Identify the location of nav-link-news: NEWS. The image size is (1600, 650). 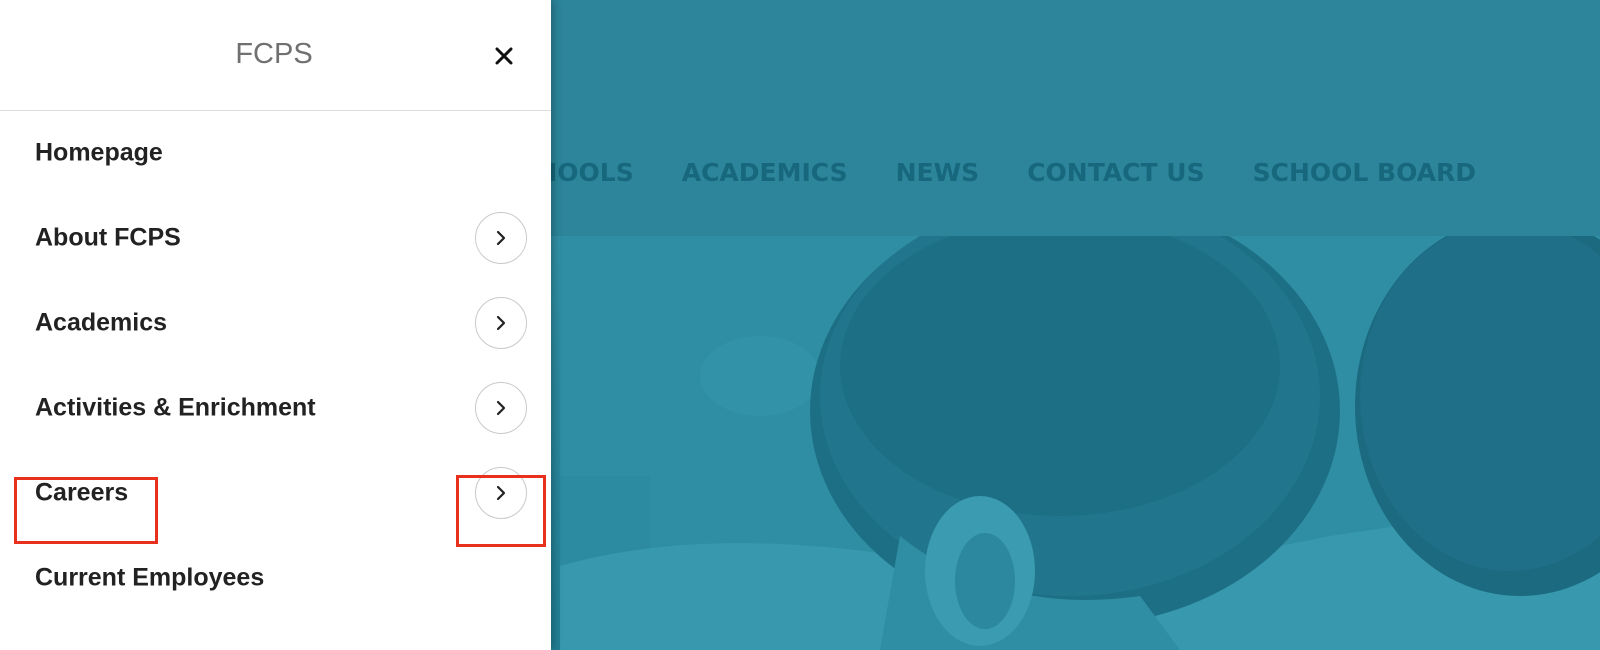
(938, 172).